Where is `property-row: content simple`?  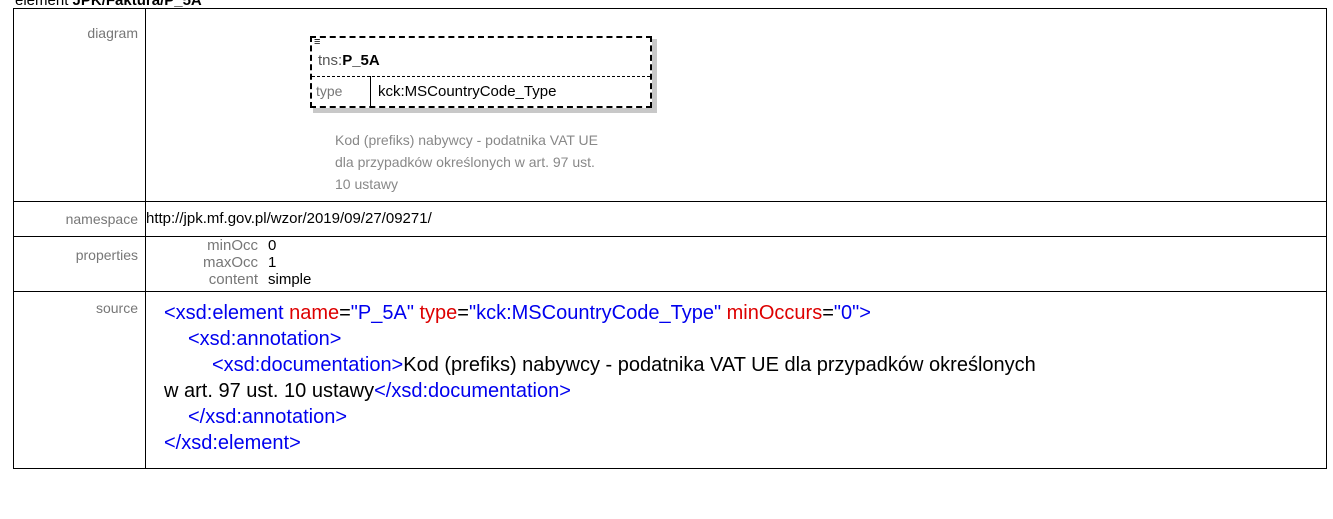
property-row: content simple is located at coordinates (296, 280).